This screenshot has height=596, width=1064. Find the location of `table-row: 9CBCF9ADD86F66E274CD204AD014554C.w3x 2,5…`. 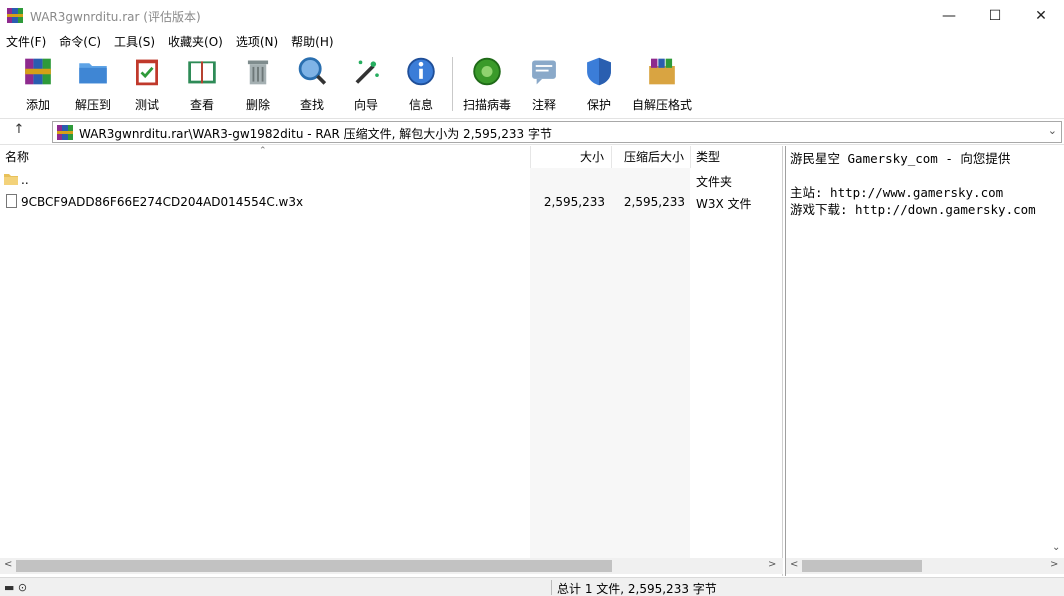

table-row: 9CBCF9ADD86F66E274CD204AD014554C.w3x 2,5… is located at coordinates (391, 202).